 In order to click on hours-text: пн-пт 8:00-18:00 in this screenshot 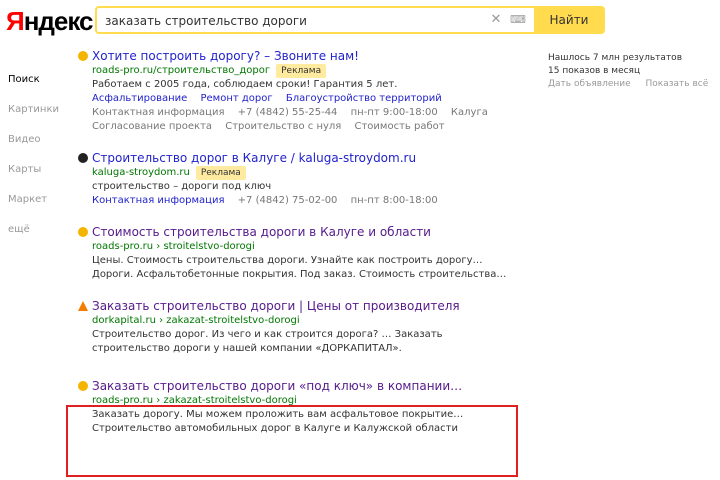, I will do `click(394, 200)`.